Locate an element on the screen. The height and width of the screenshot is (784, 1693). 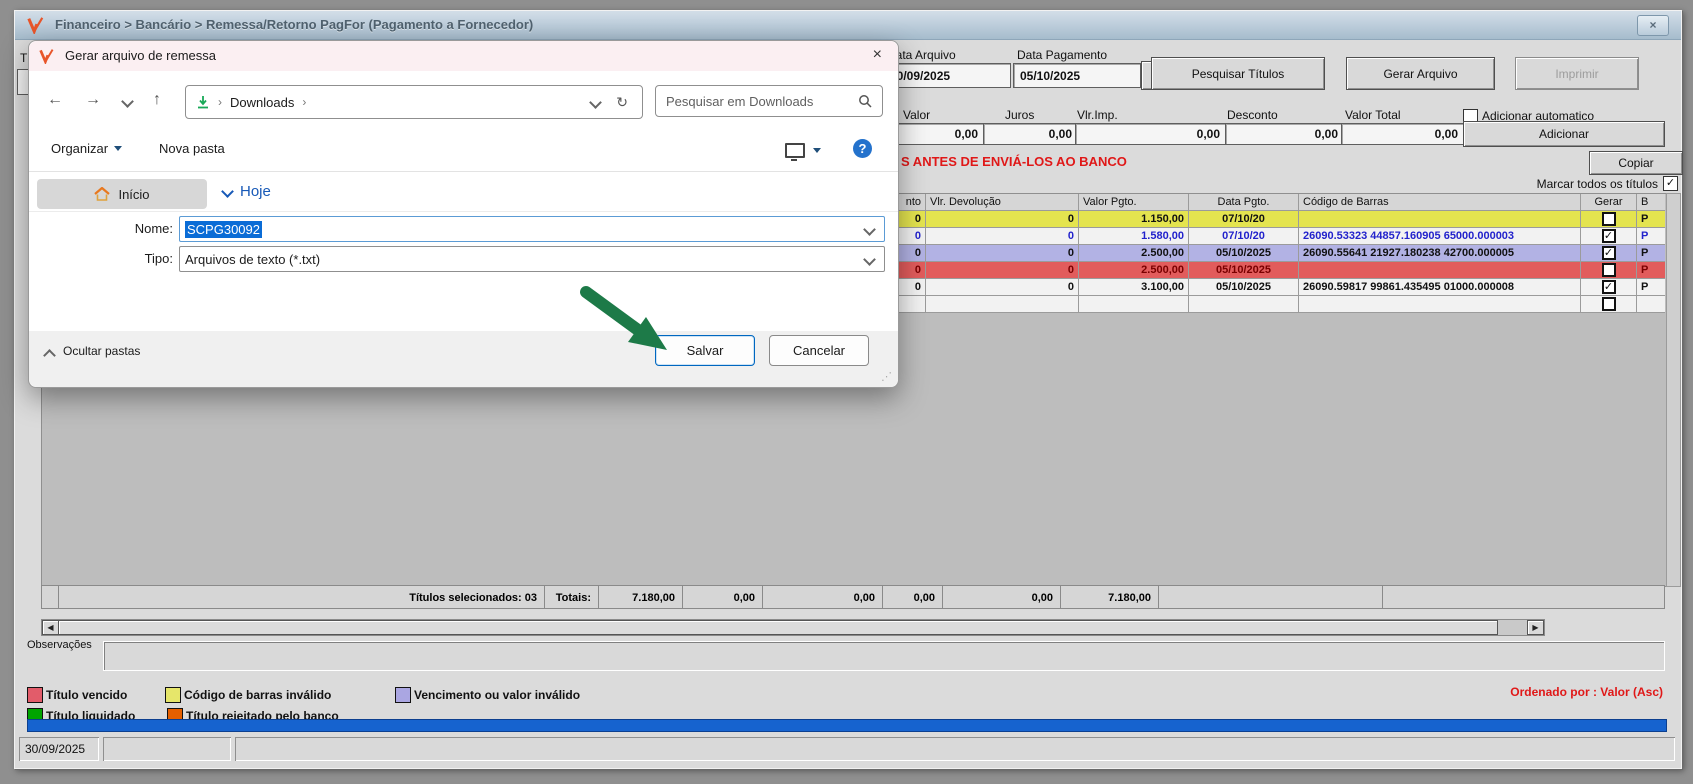
covered-label-fragment: T is located at coordinates (24, 58).